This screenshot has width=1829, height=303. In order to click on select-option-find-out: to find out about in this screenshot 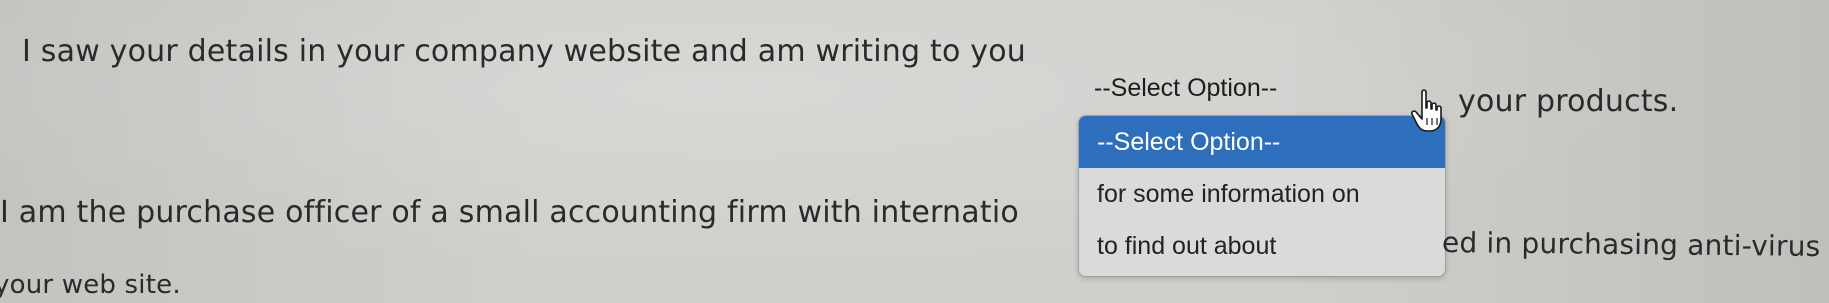, I will do `click(1262, 246)`.